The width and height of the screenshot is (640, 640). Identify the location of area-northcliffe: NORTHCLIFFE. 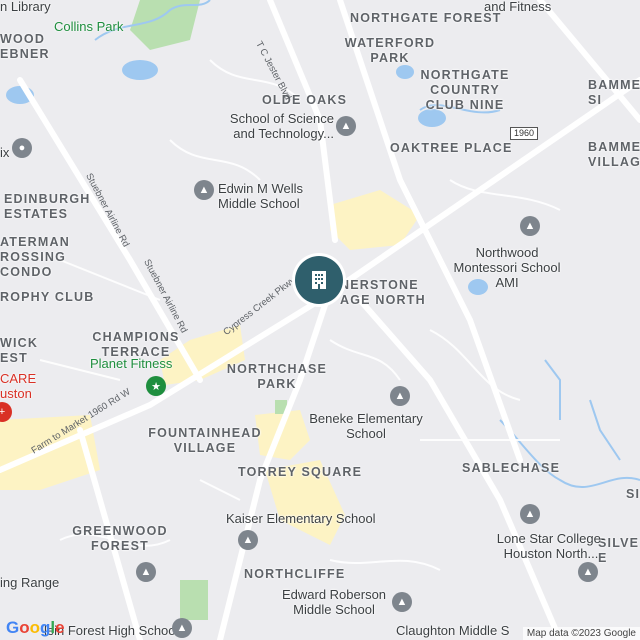
(295, 574).